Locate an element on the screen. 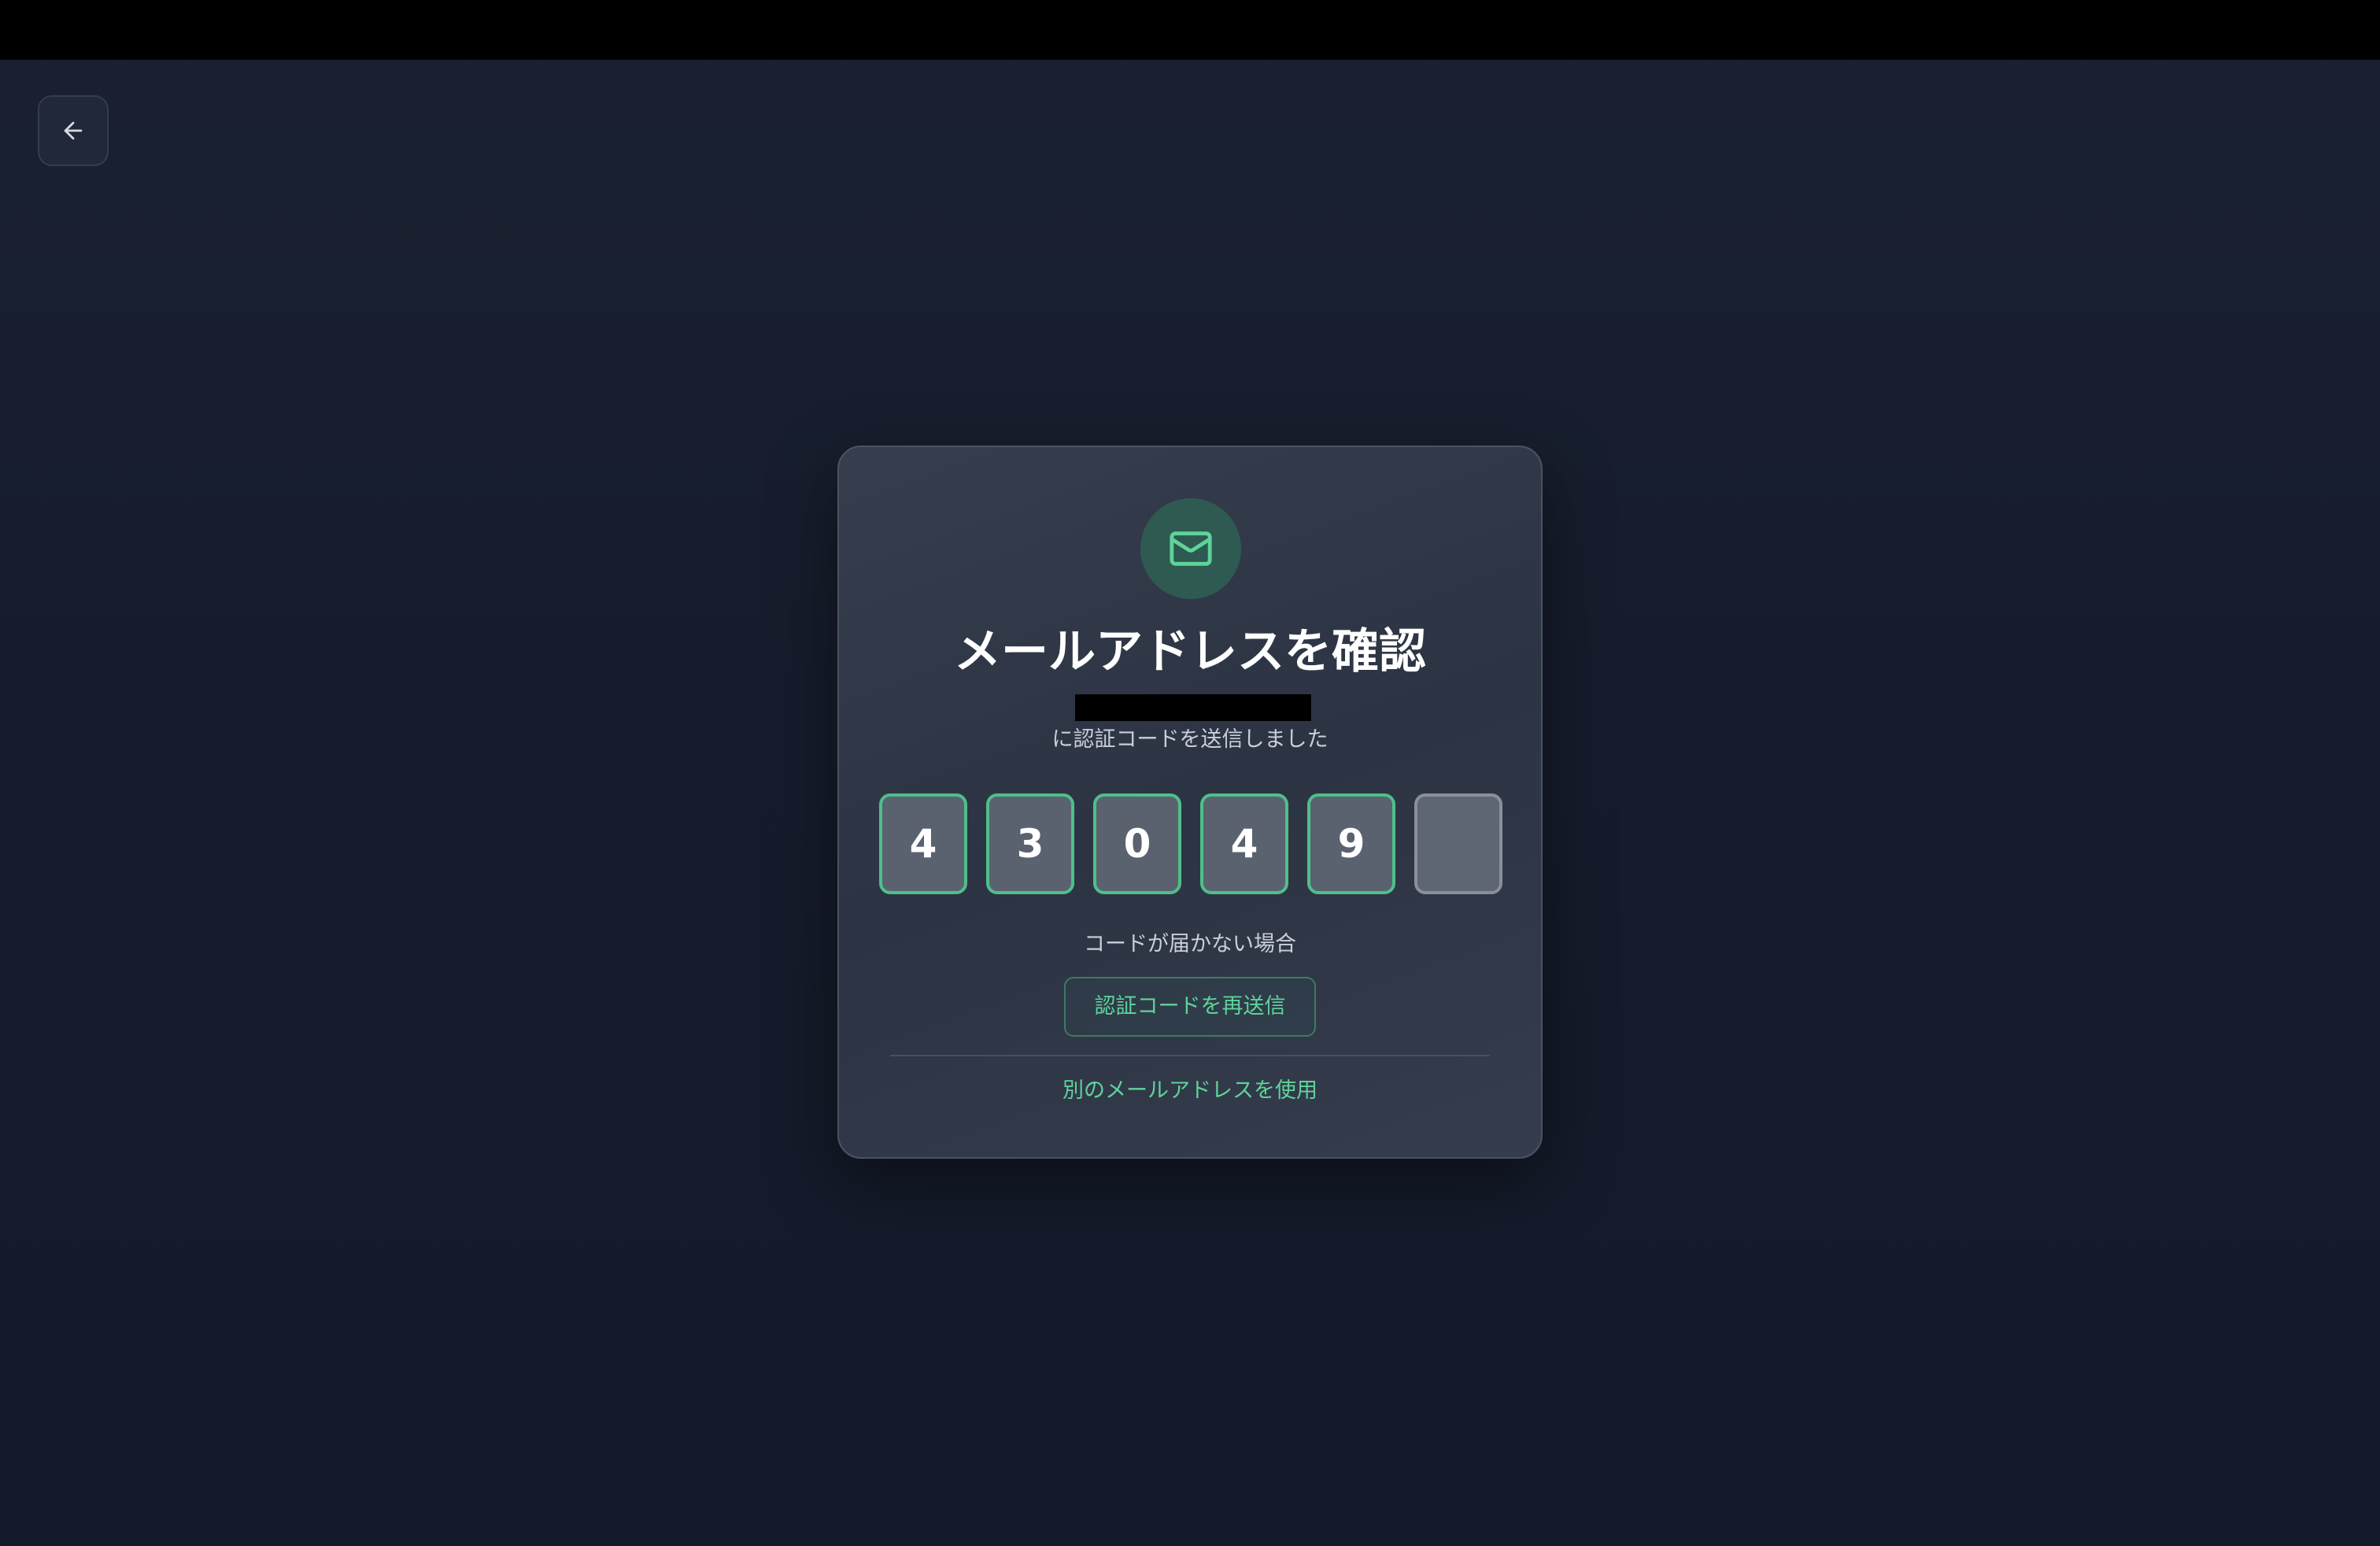 This screenshot has height=1546, width=2380. redacted-email is located at coordinates (1193, 708).